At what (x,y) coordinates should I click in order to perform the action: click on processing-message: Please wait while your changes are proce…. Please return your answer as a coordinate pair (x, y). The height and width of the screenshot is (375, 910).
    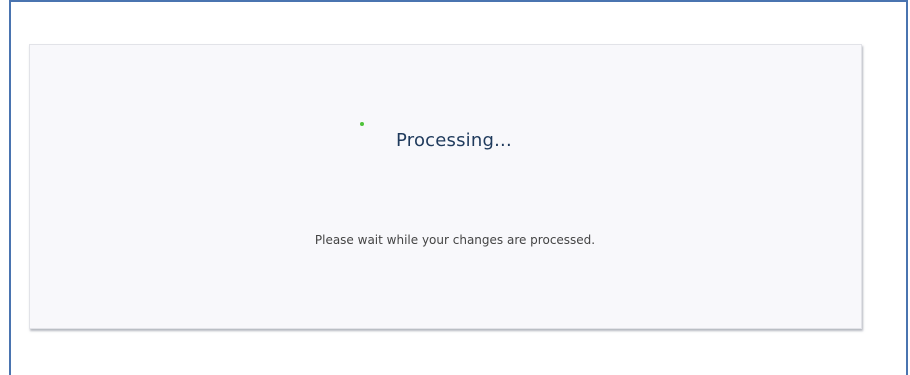
    Looking at the image, I should click on (455, 240).